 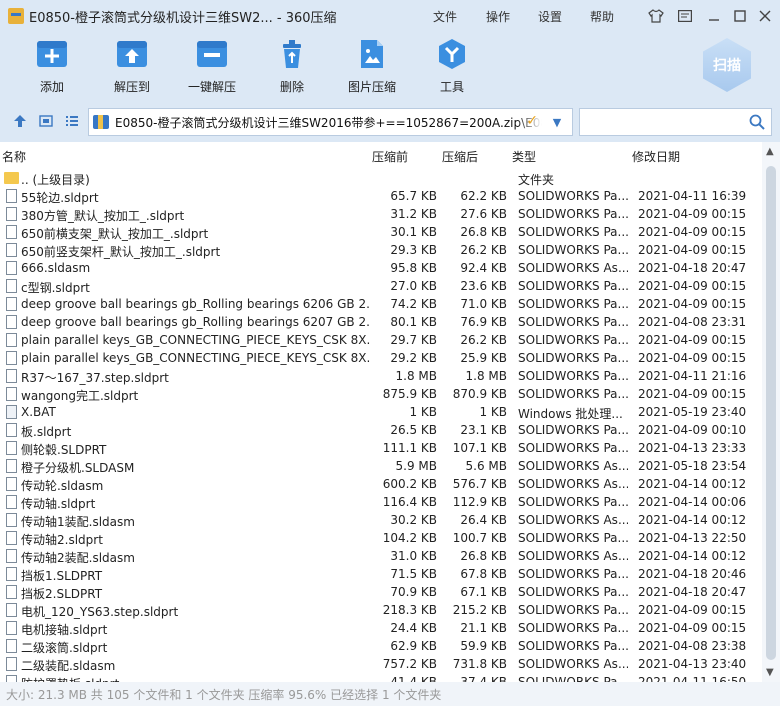 What do you see at coordinates (483, 592) in the screenshot?
I see `compressed-size: 67.1 KB` at bounding box center [483, 592].